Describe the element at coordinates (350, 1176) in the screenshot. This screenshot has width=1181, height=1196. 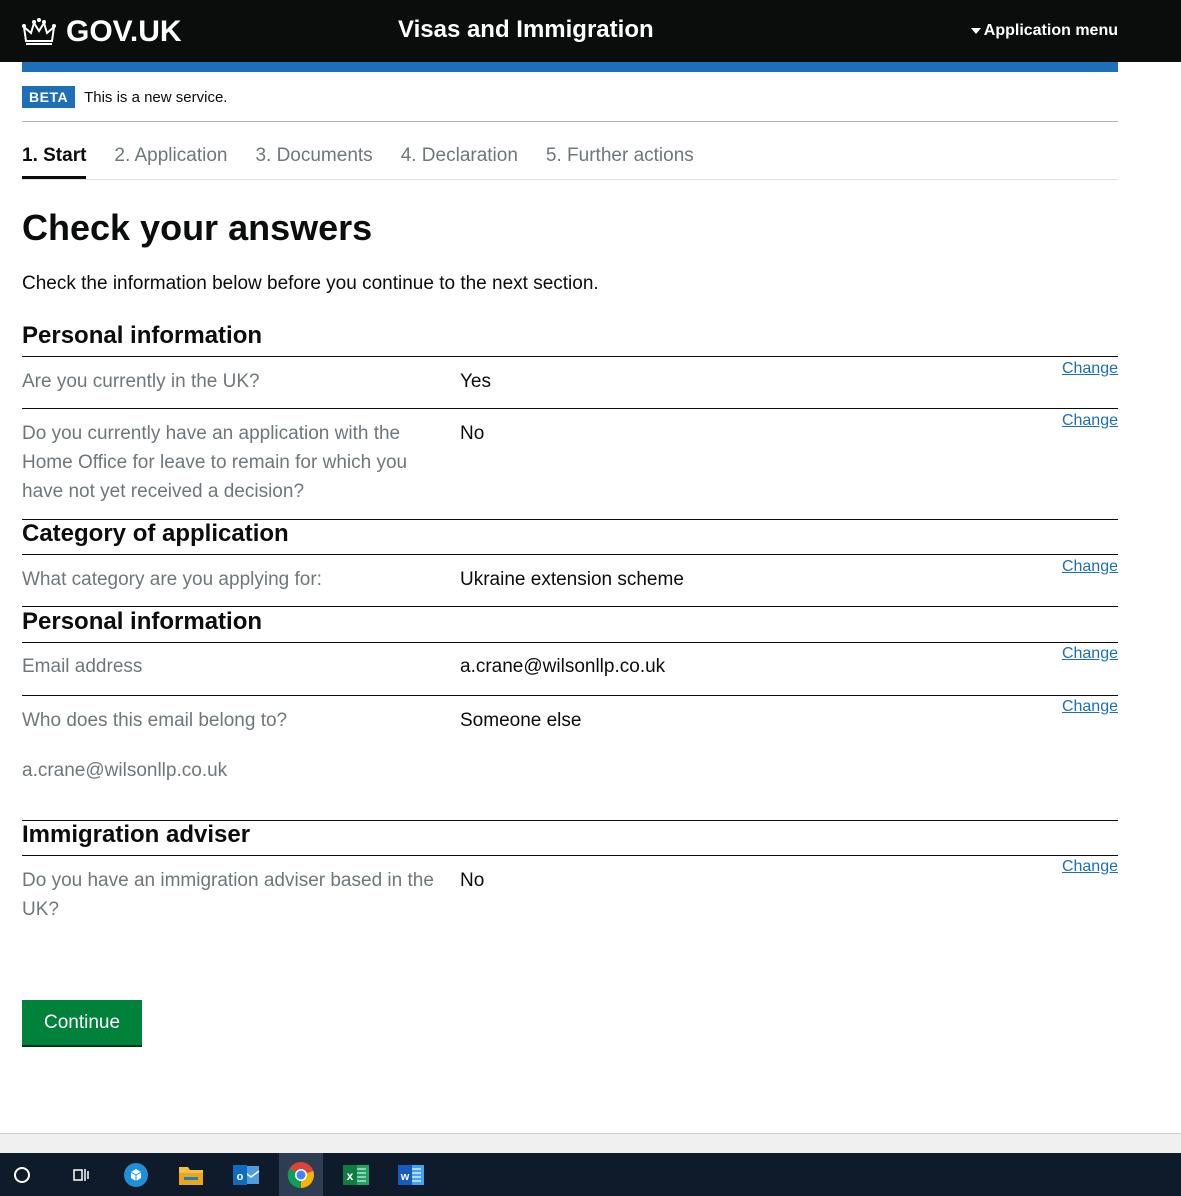
I see `svg-text: x` at that location.